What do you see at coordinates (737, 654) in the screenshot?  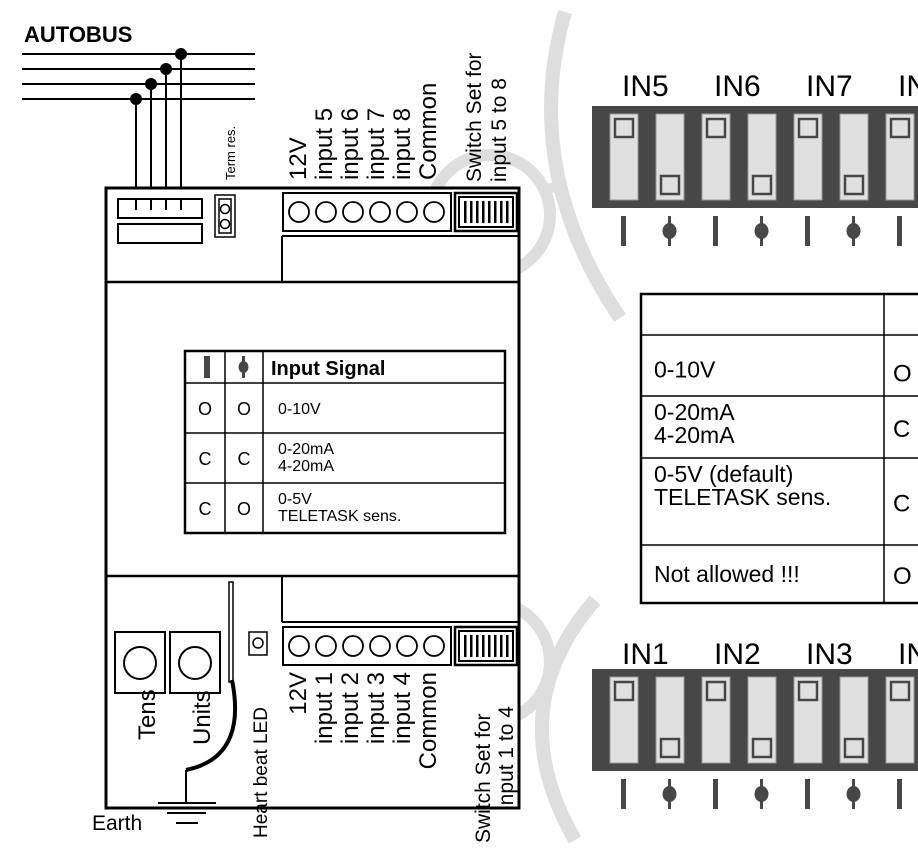 I see `dip-label: IN2` at bounding box center [737, 654].